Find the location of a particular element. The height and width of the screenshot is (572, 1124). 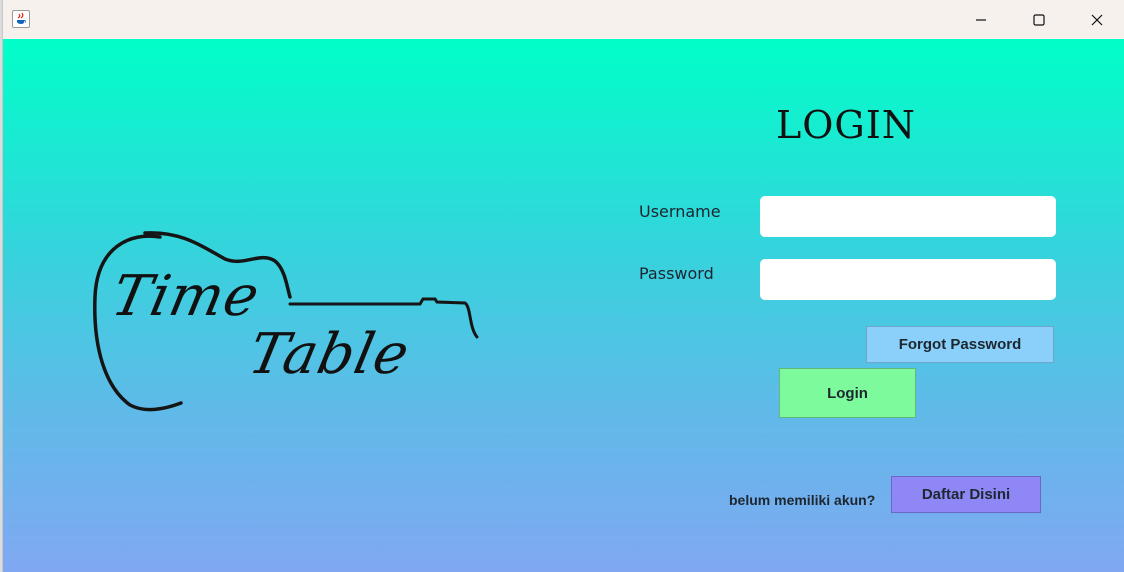

logo-text-time: Time is located at coordinates (186, 296).